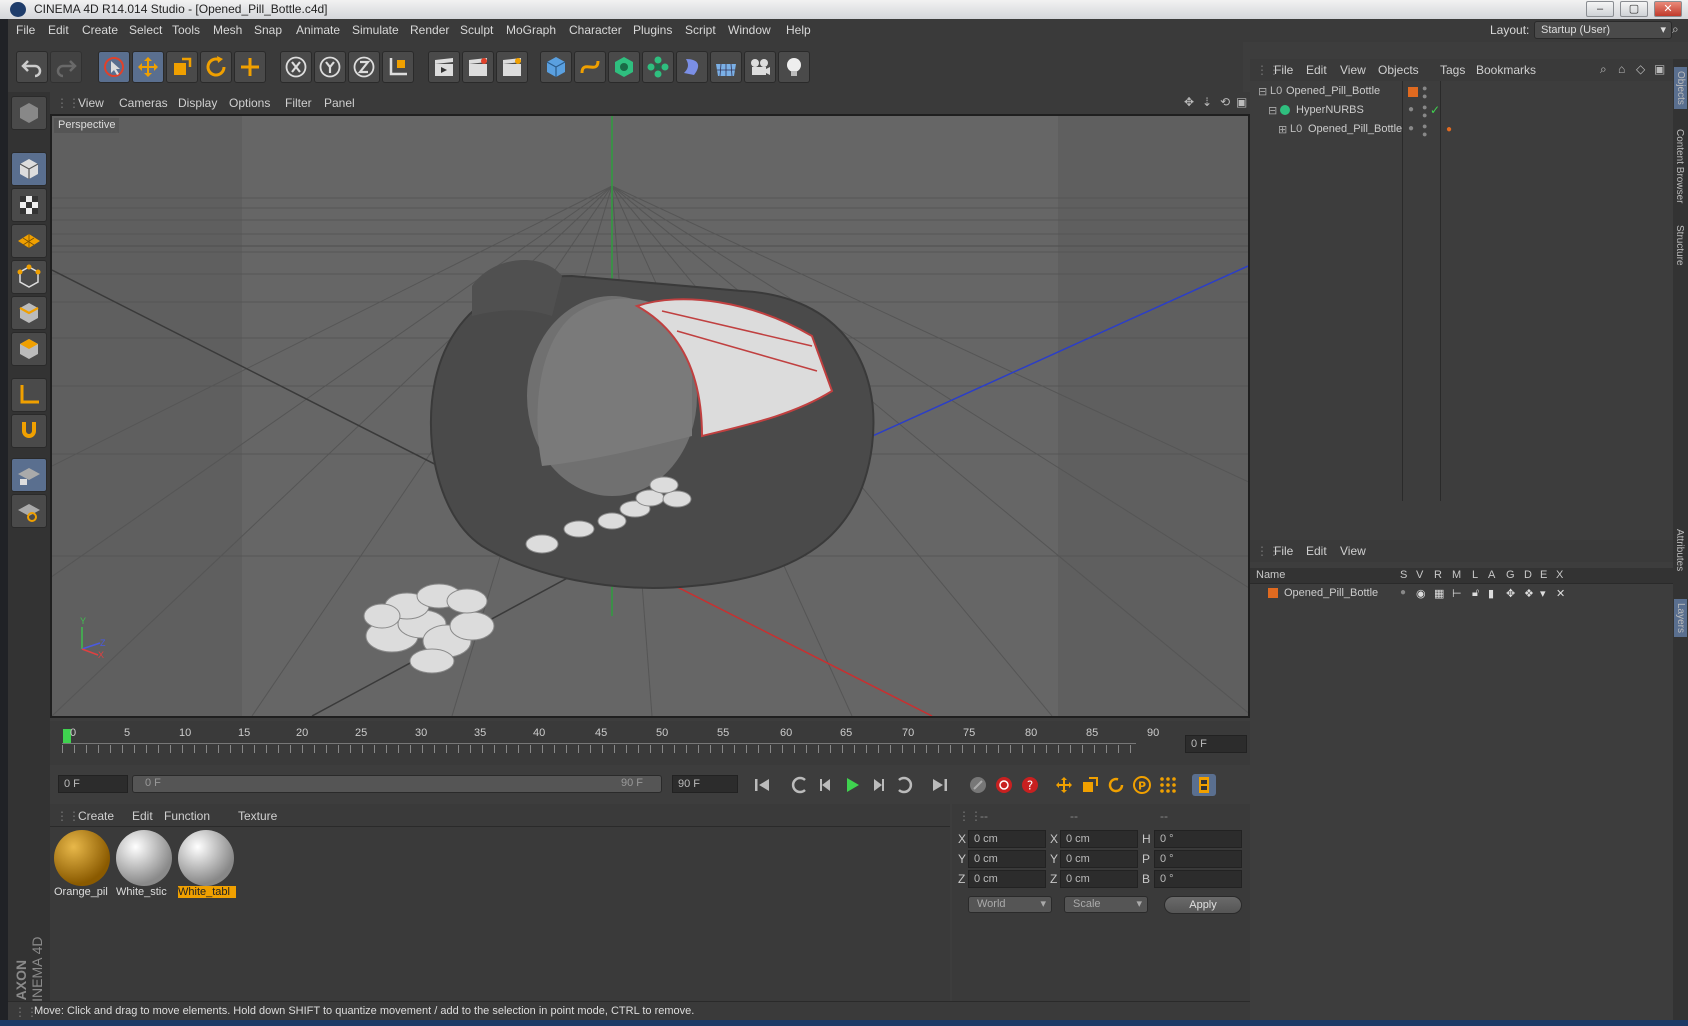 The image size is (1688, 1026). I want to click on col-view: V, so click(1419, 575).